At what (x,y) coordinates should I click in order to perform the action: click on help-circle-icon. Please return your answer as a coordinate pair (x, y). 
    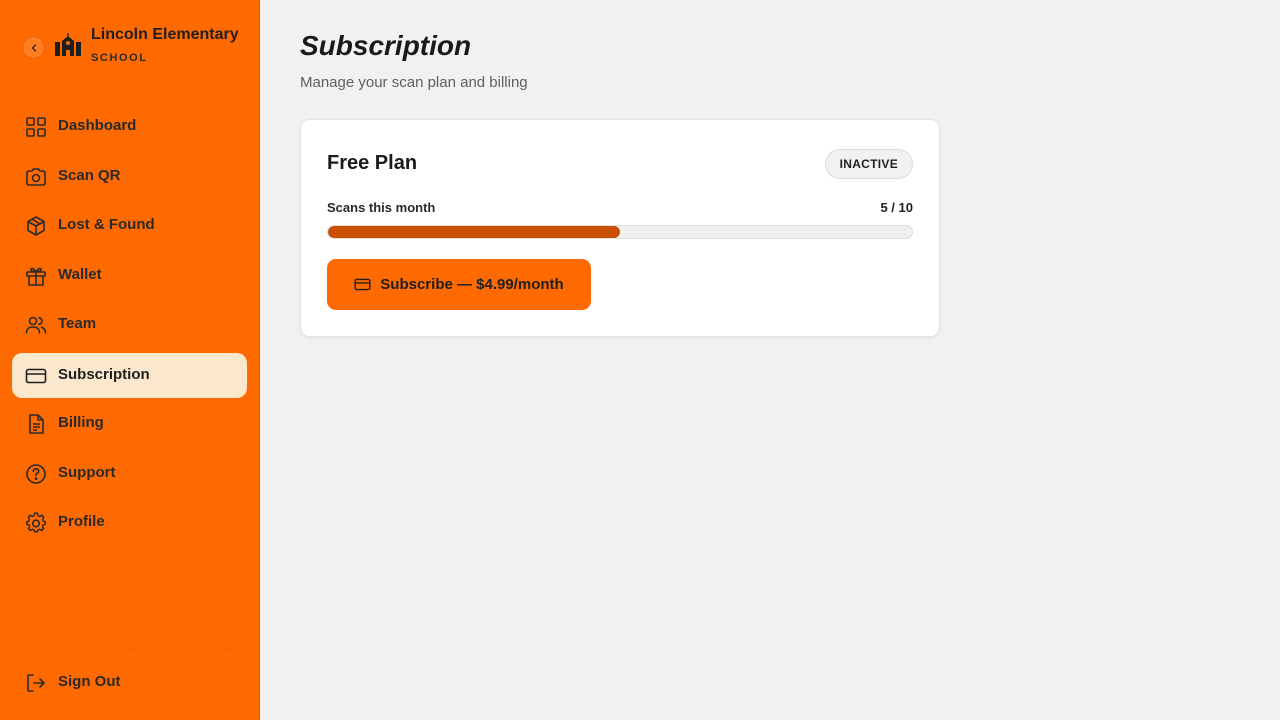
    Looking at the image, I should click on (36, 474).